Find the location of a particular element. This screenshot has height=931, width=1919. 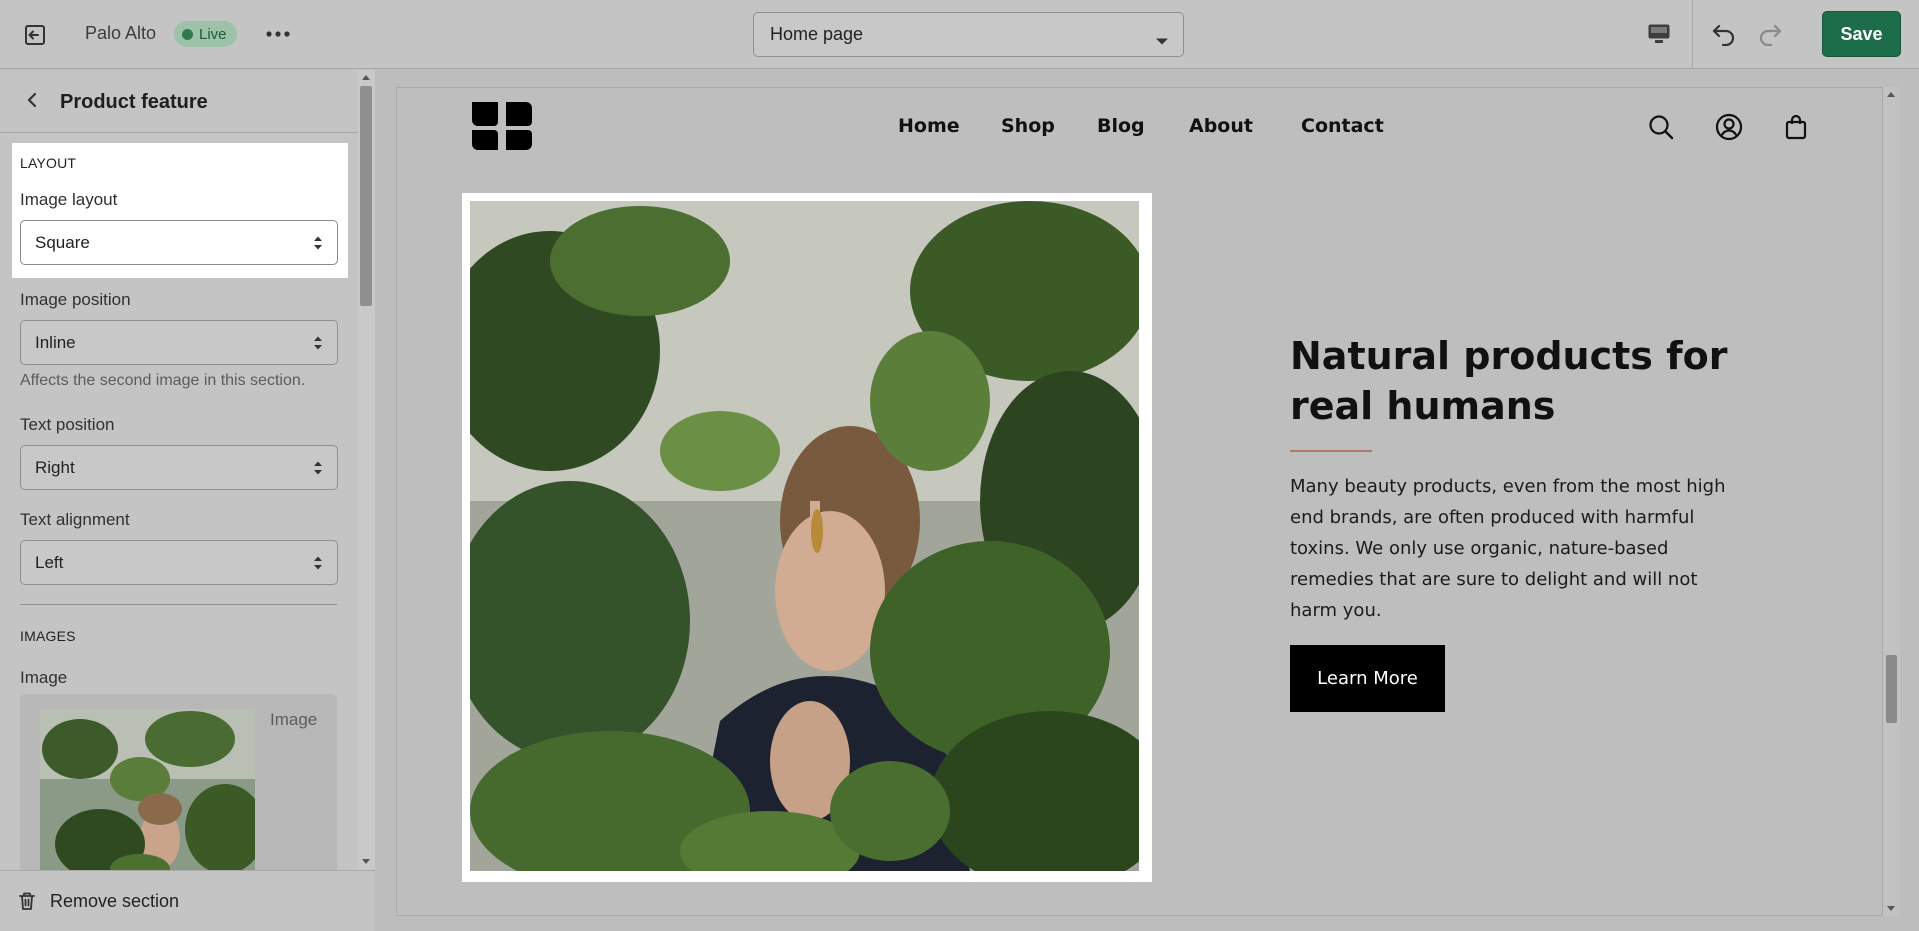

text-alignment-select: Left is located at coordinates (179, 562).